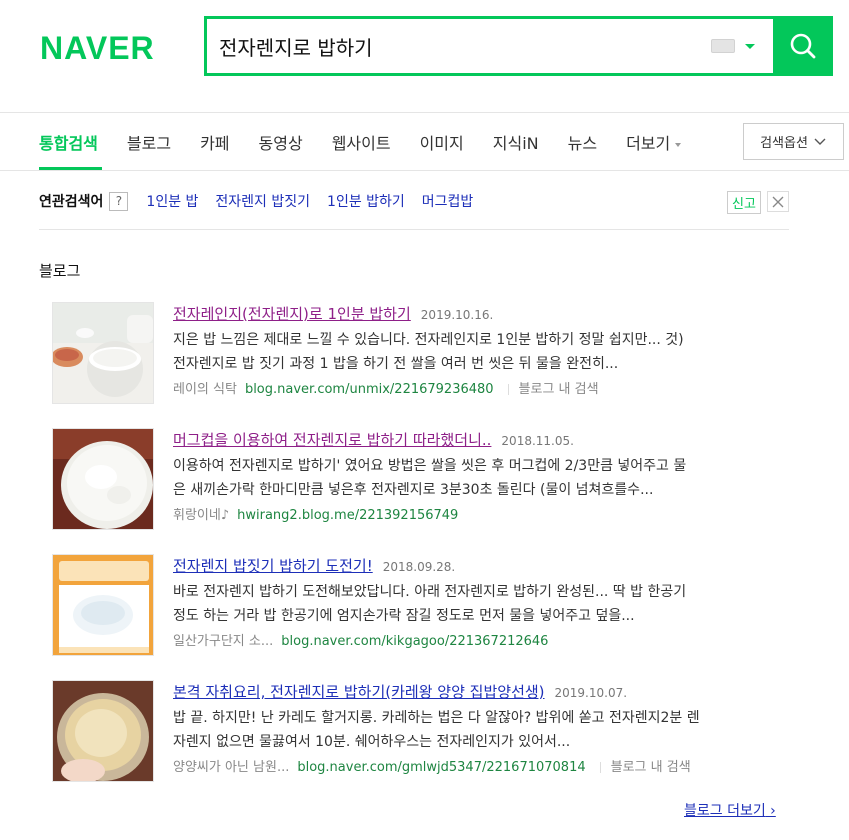 This screenshot has width=849, height=840. Describe the element at coordinates (149, 142) in the screenshot. I see `tab-blog: 블로그` at that location.